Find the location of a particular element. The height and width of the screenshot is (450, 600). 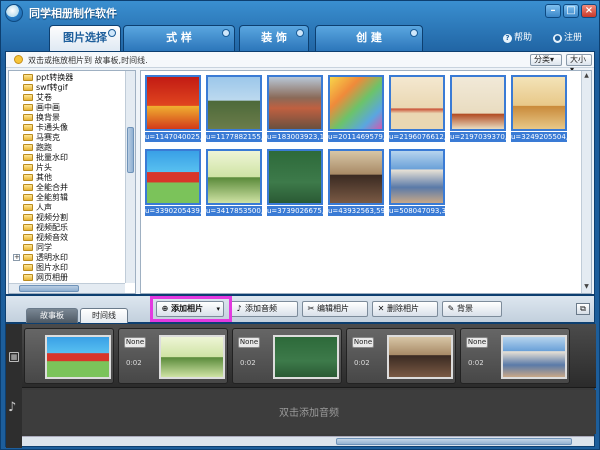

tree-horizontal-scrollbar is located at coordinates (67, 288).